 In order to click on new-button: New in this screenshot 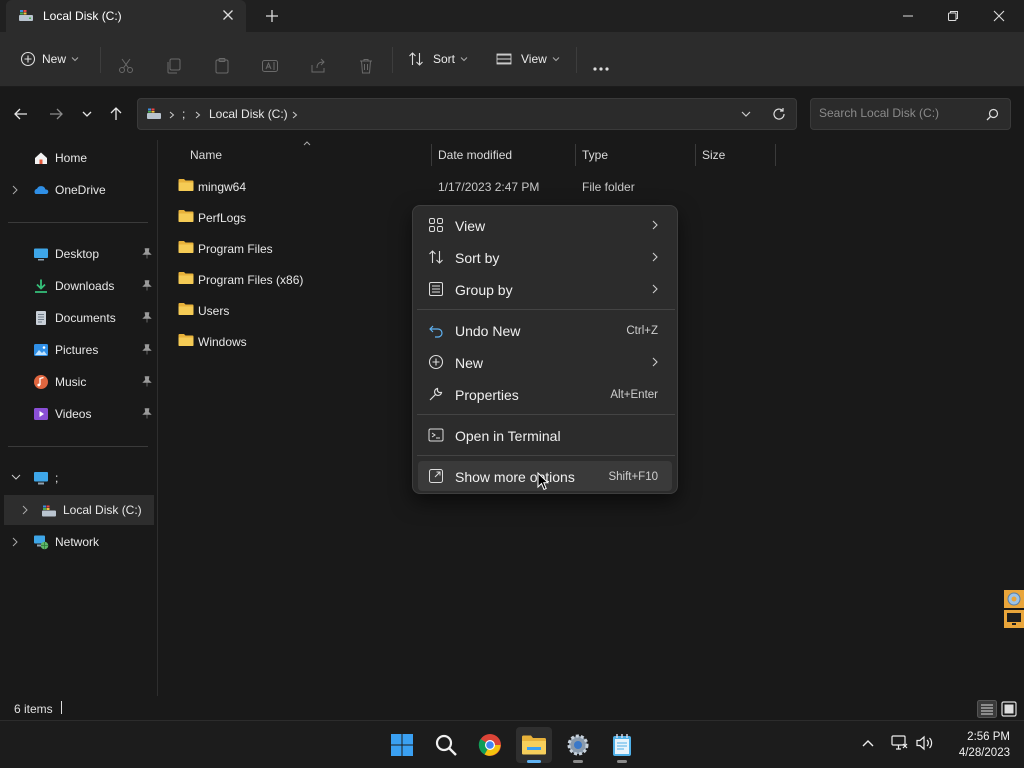, I will do `click(49, 59)`.